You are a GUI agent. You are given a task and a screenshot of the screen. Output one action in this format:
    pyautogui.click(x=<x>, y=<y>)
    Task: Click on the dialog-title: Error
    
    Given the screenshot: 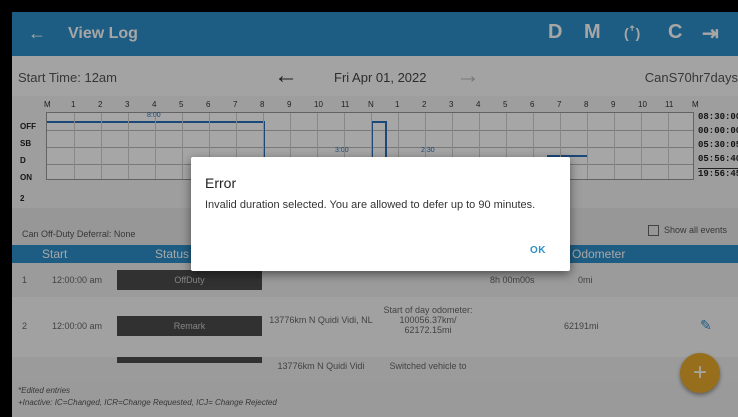 What is the action you would take?
    pyautogui.click(x=221, y=183)
    